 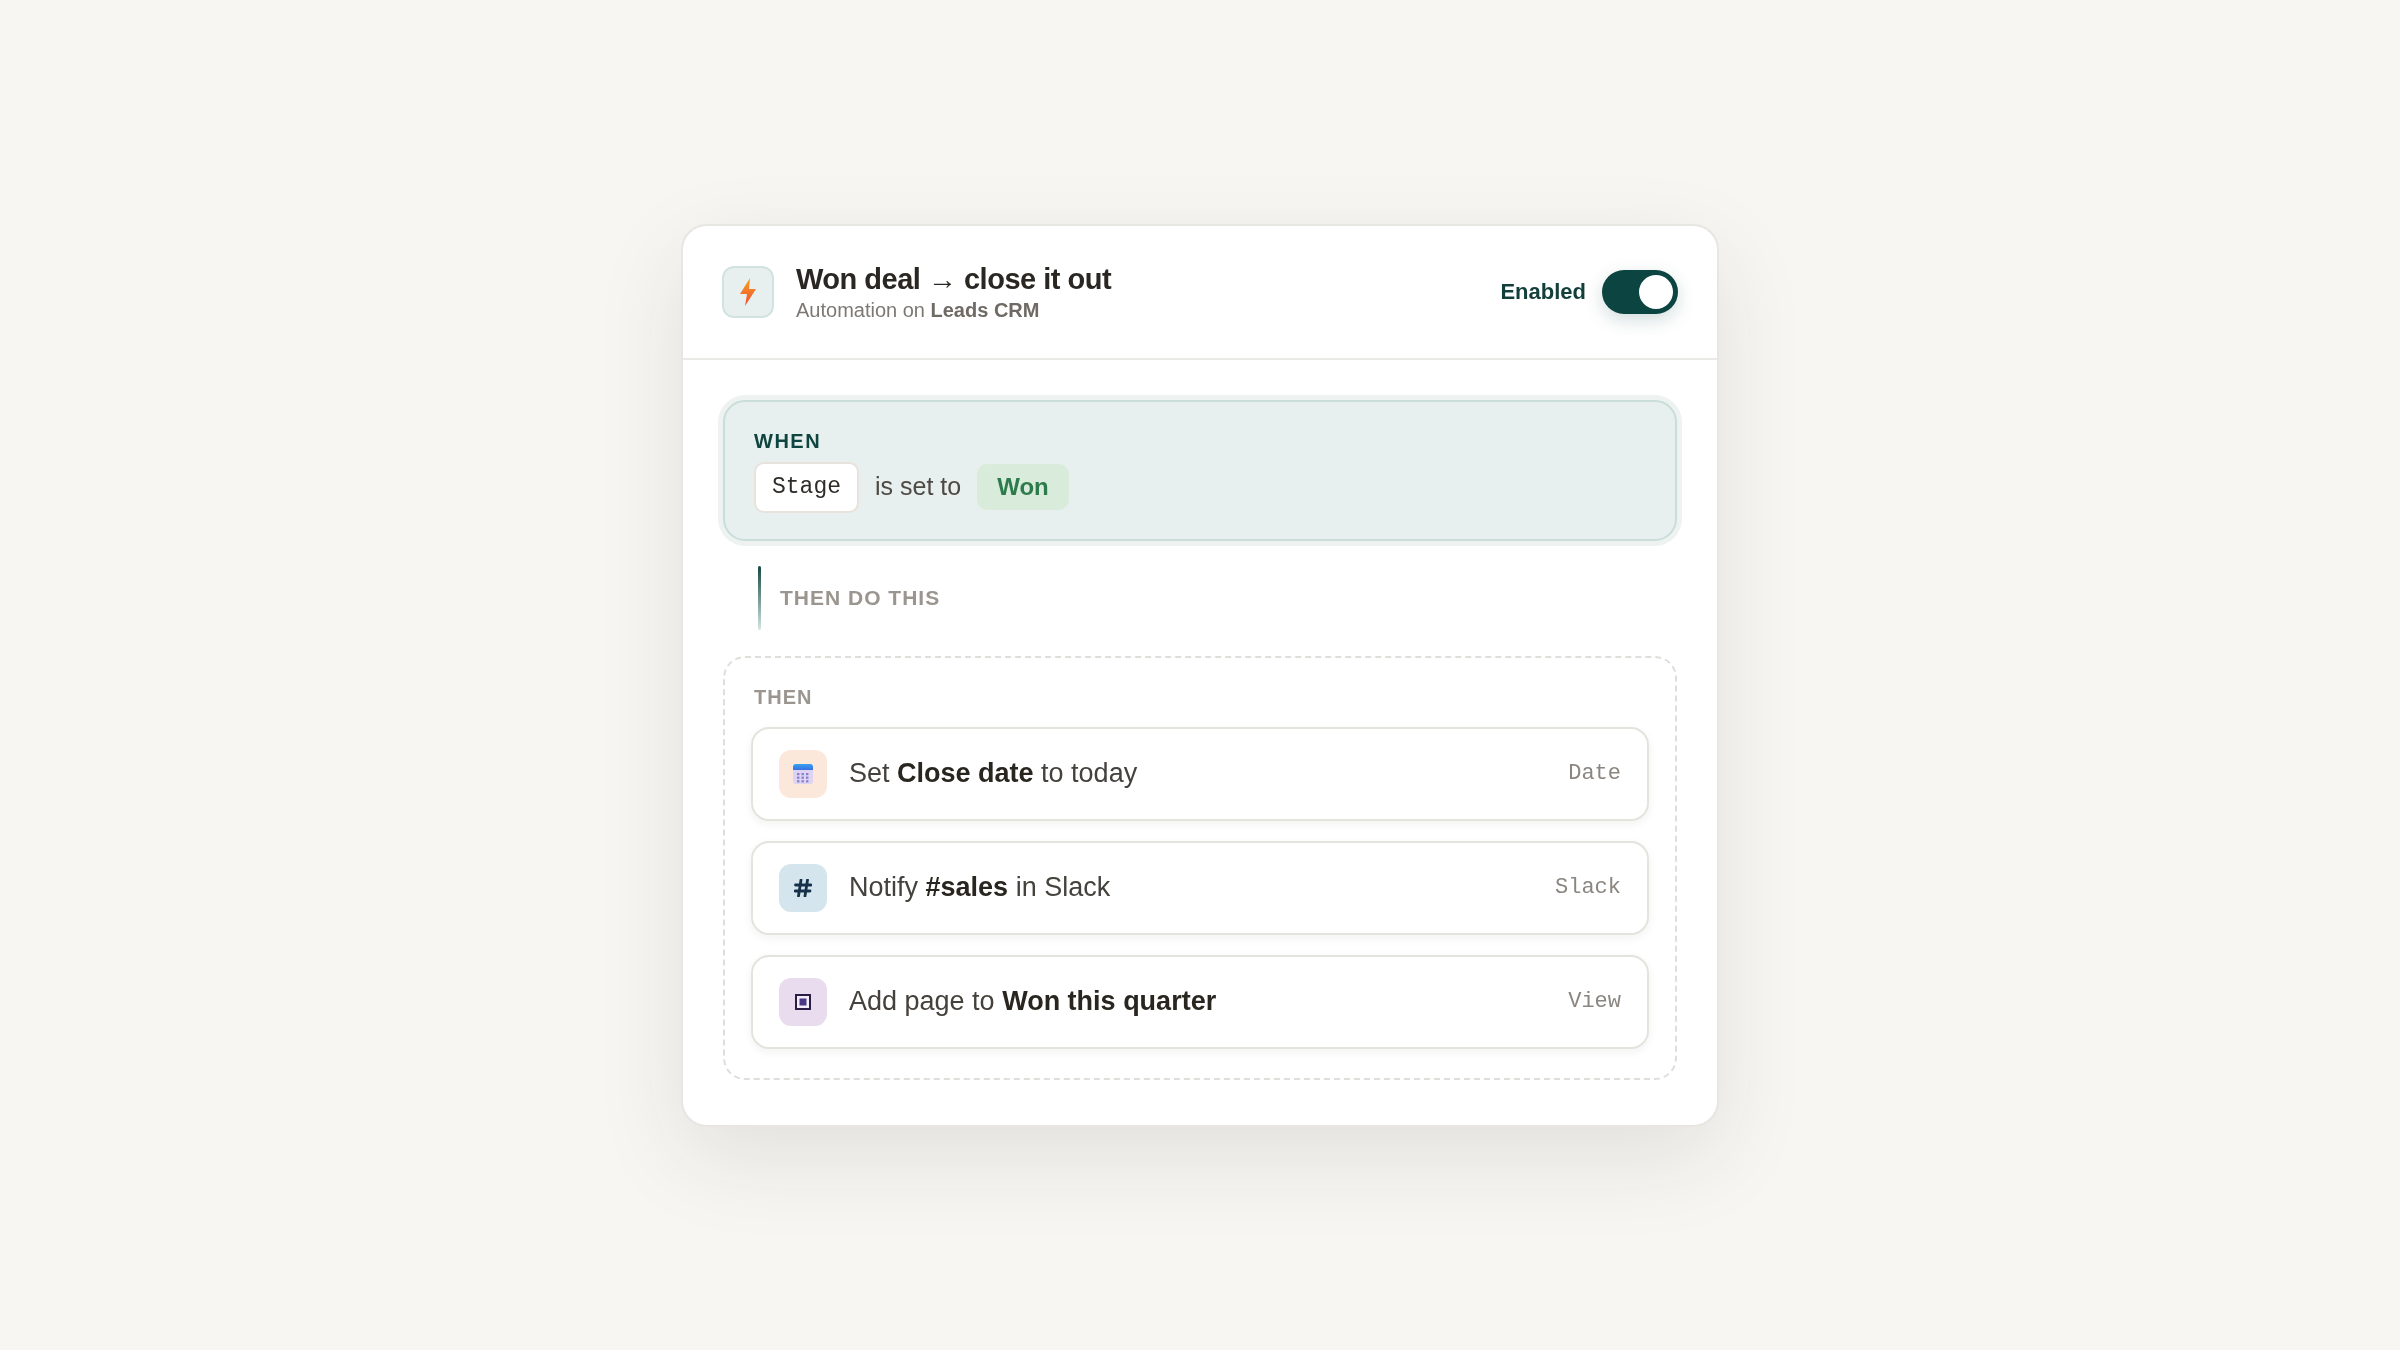 I want to click on action-row: Notify #sales in Slack Slack, so click(x=1200, y=887).